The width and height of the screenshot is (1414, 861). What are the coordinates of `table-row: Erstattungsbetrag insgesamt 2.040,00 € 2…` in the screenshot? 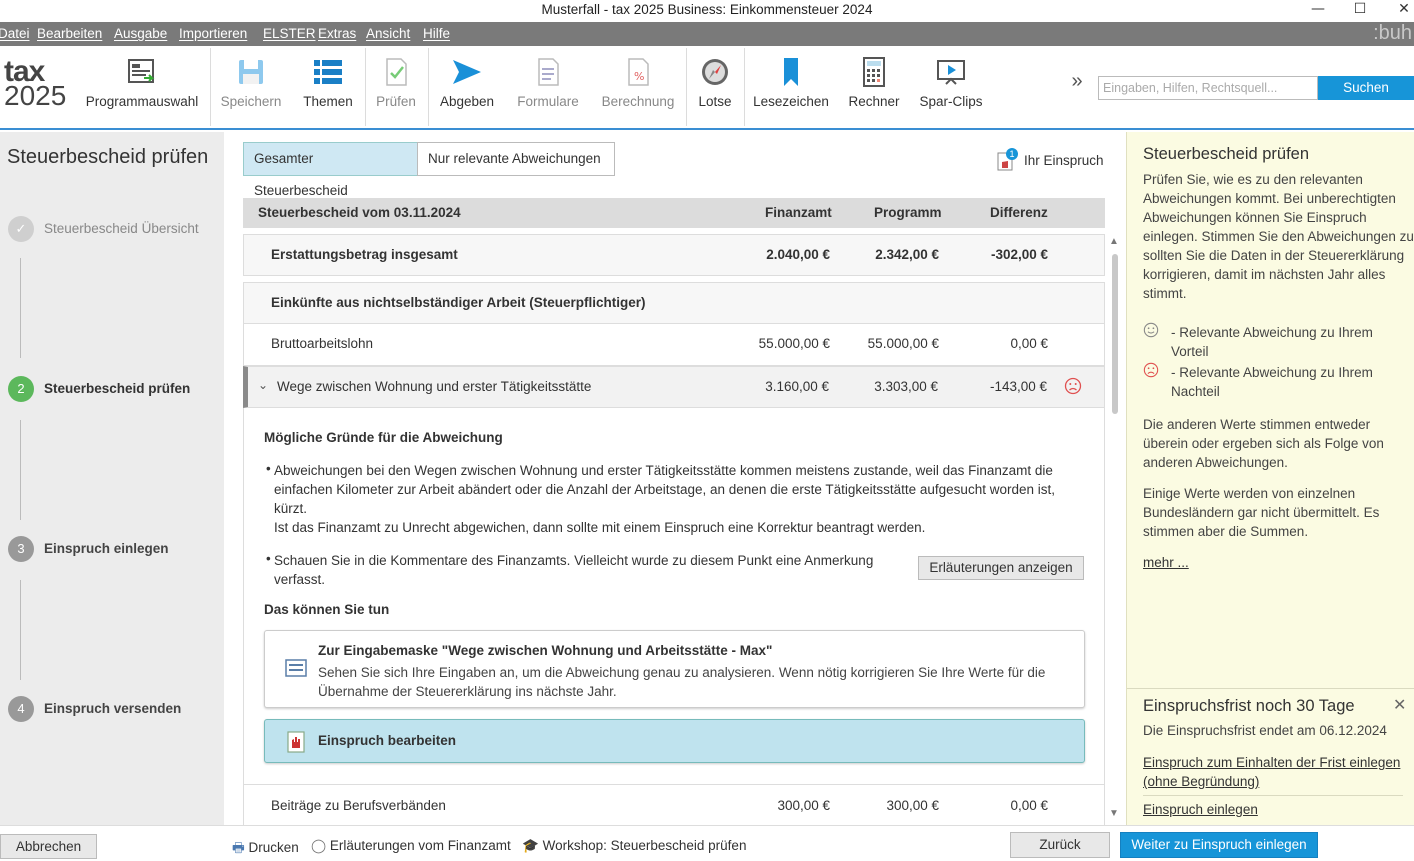 It's located at (674, 255).